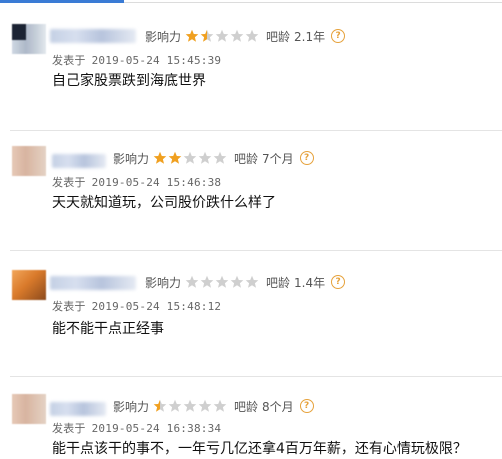 This screenshot has width=502, height=459. Describe the element at coordinates (62, 1) in the screenshot. I see `active-tab-underline` at that location.